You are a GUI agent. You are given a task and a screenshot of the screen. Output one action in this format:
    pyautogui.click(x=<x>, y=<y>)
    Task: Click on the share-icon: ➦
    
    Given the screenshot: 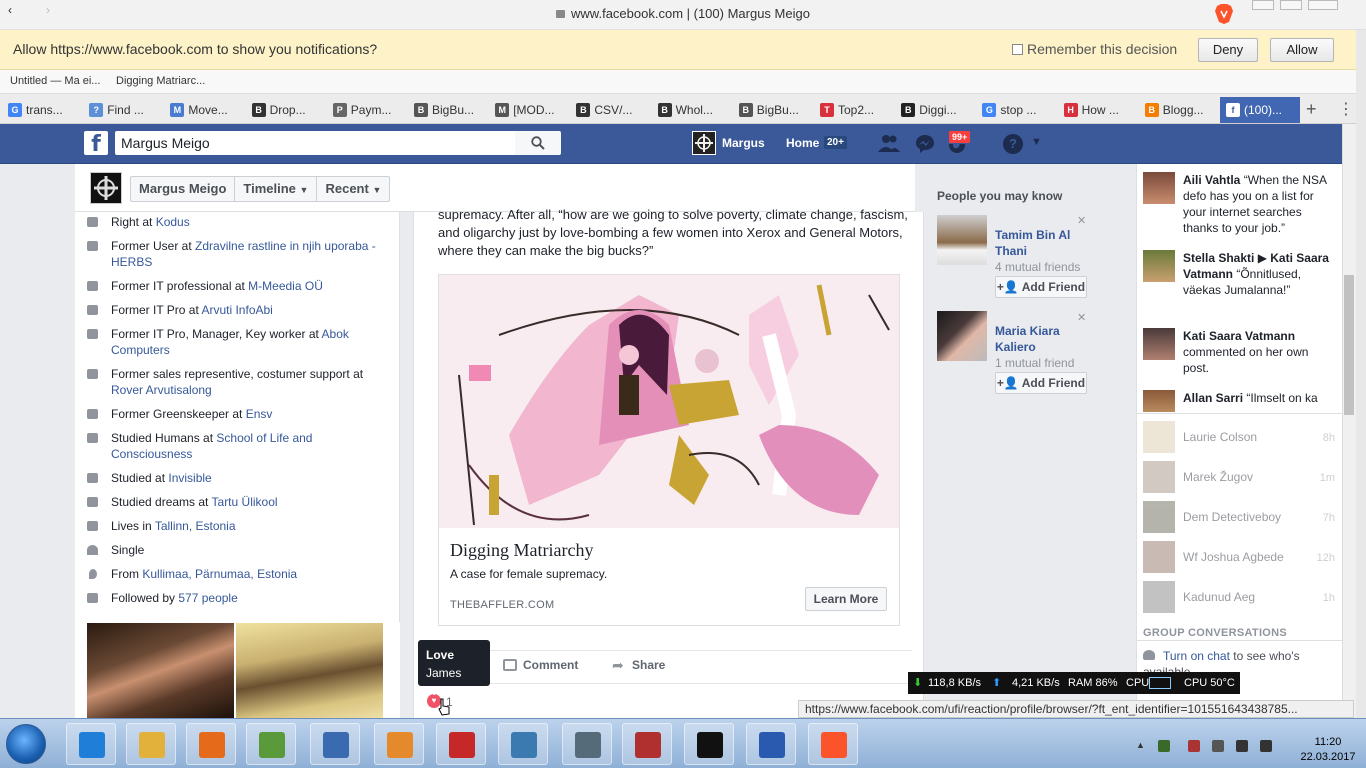 What is the action you would take?
    pyautogui.click(x=618, y=665)
    